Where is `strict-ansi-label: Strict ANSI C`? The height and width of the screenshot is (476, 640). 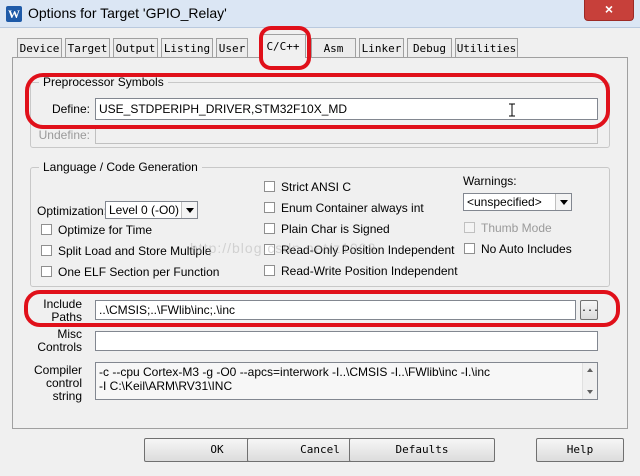 strict-ansi-label: Strict ANSI C is located at coordinates (316, 187).